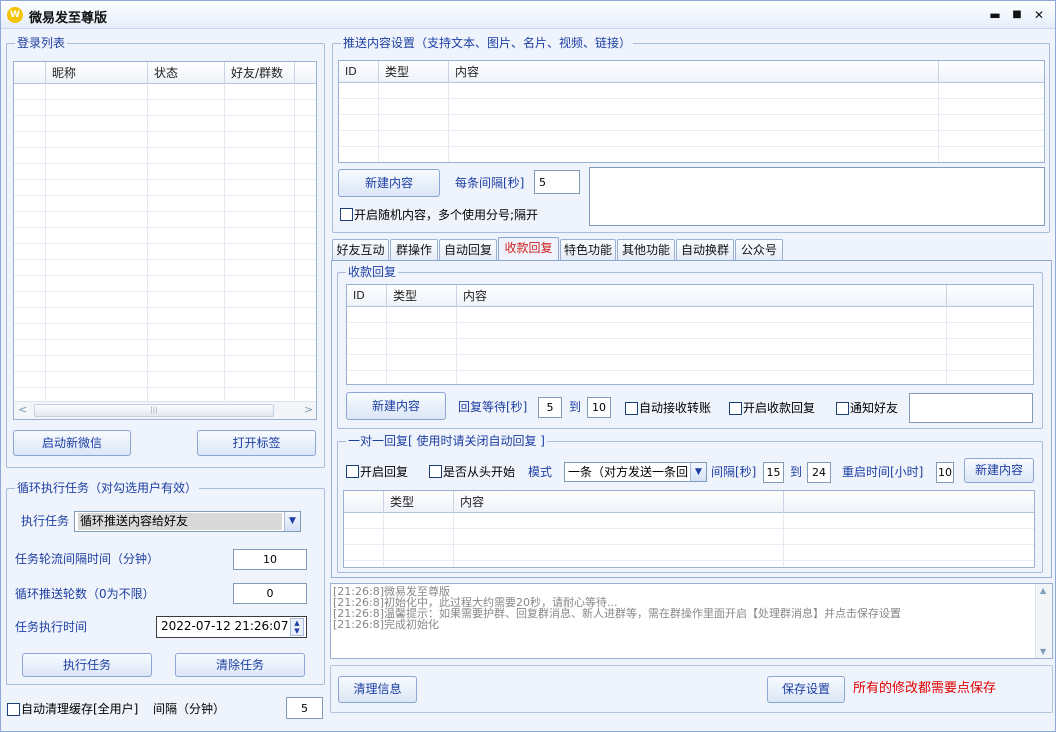  Describe the element at coordinates (1043, 621) in the screenshot. I see `vertical-scrollbar: ▲ ▼` at that location.